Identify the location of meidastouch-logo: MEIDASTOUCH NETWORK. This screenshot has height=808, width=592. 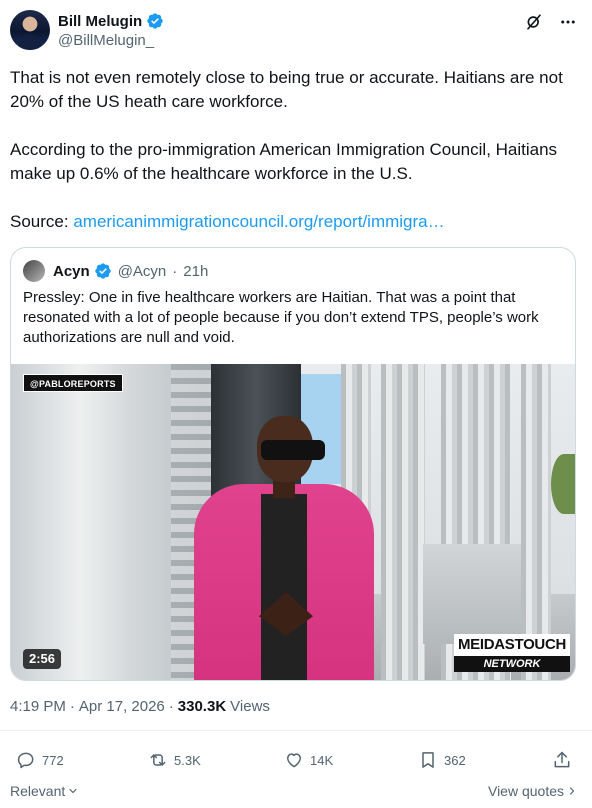
(512, 653).